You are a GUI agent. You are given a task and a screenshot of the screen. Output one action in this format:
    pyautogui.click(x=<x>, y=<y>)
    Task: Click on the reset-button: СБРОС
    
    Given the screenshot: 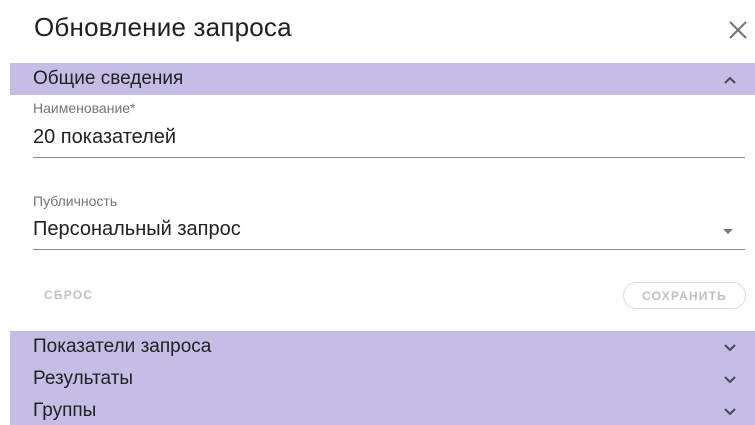 What is the action you would take?
    pyautogui.click(x=68, y=295)
    